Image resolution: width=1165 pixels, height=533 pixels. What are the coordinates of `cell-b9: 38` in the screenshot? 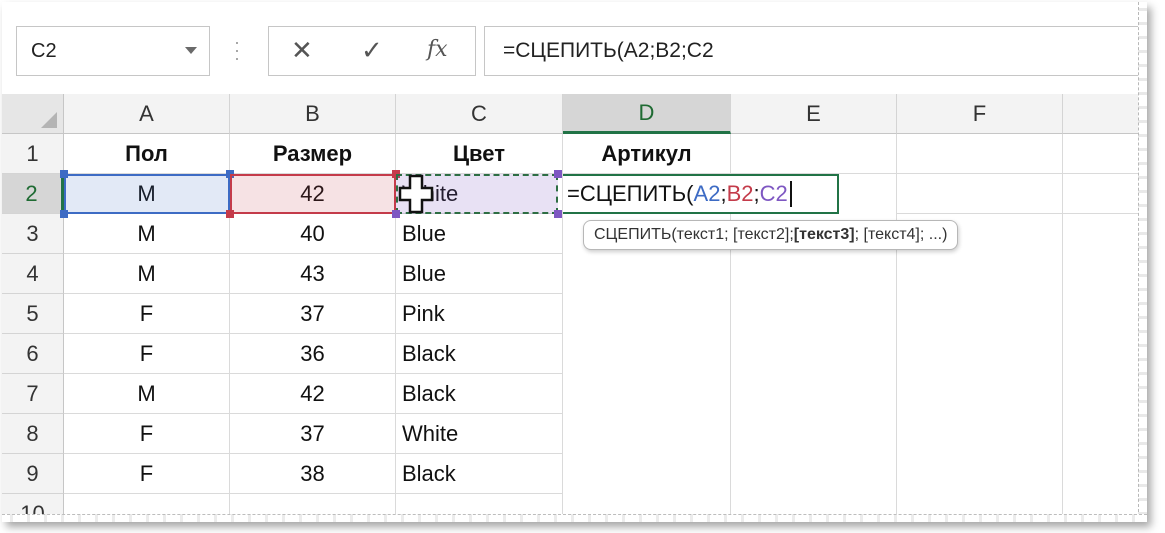 It's located at (313, 474).